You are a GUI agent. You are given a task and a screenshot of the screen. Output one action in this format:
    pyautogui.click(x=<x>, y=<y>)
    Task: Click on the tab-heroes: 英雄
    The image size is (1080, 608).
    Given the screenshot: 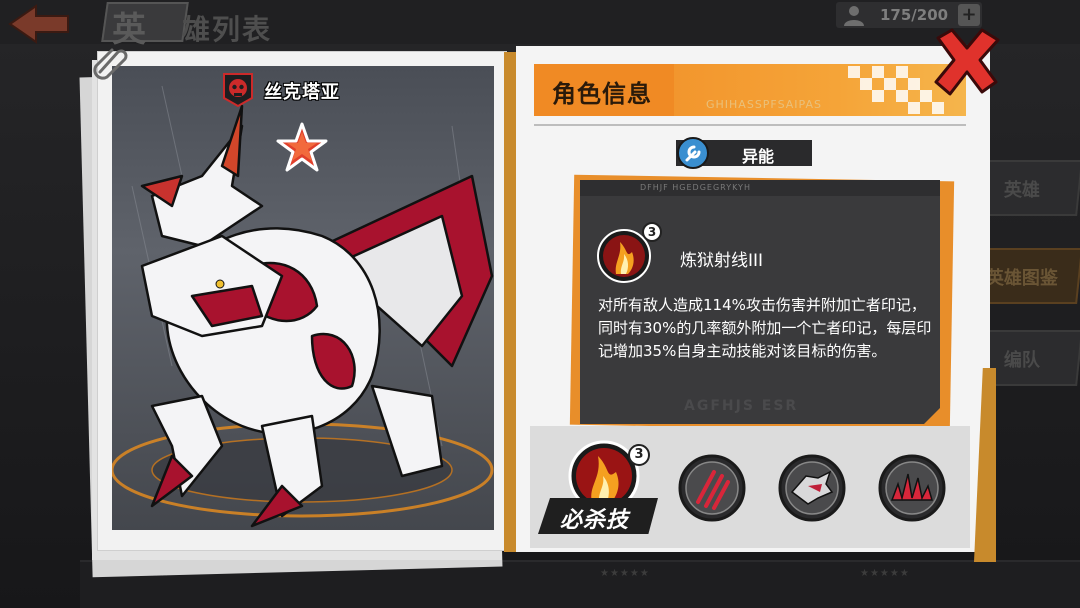 What is the action you would take?
    pyautogui.click(x=1030, y=188)
    